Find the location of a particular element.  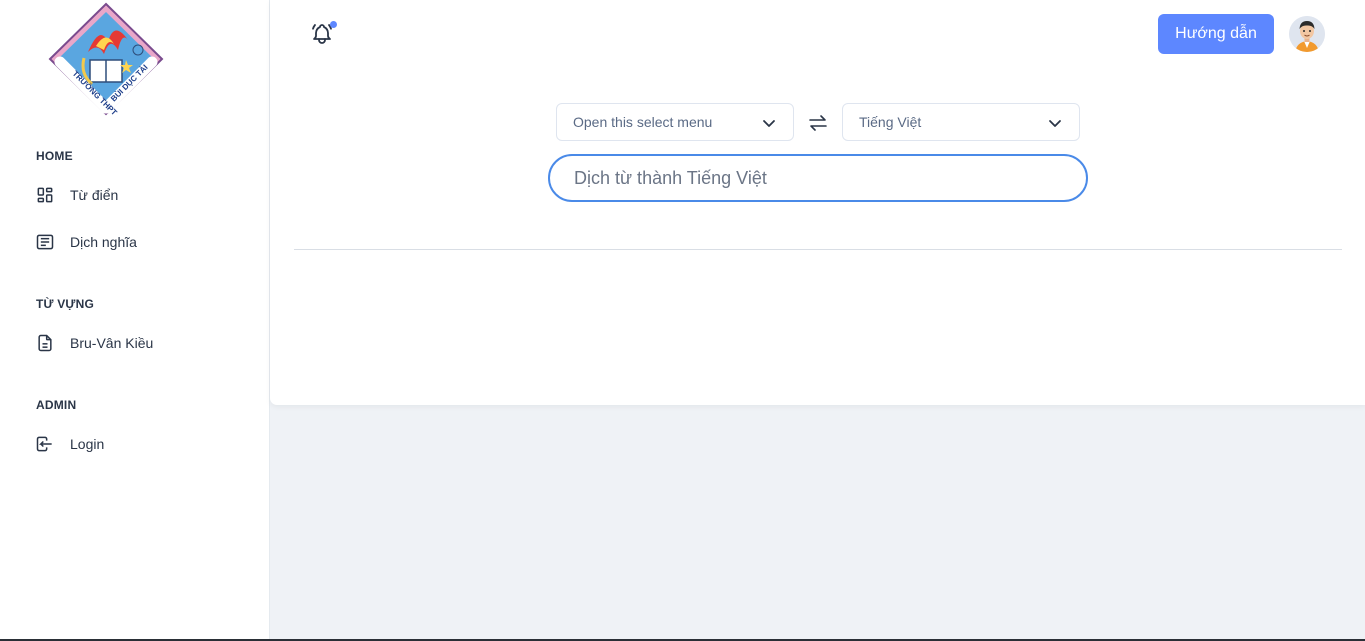

source-language-select: Open this select menu is located at coordinates (675, 122).